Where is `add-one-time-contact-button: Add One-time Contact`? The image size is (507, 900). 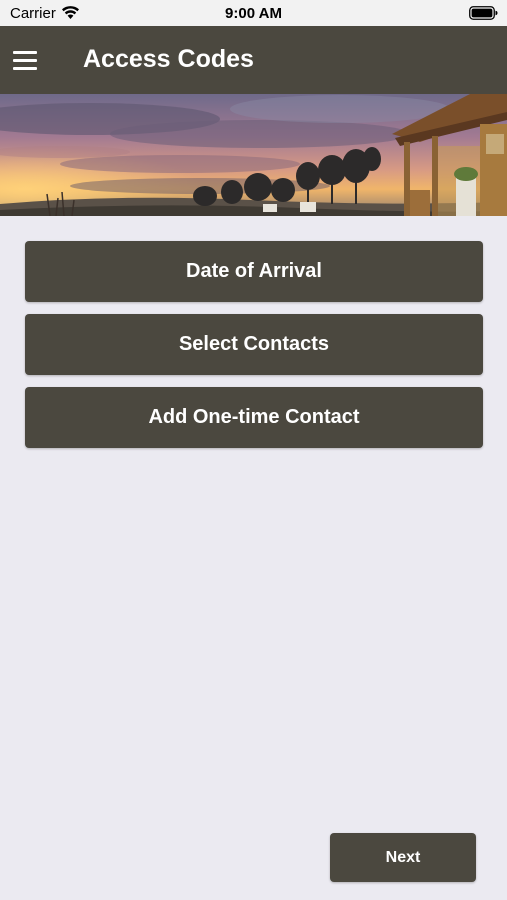 add-one-time-contact-button: Add One-time Contact is located at coordinates (254, 417).